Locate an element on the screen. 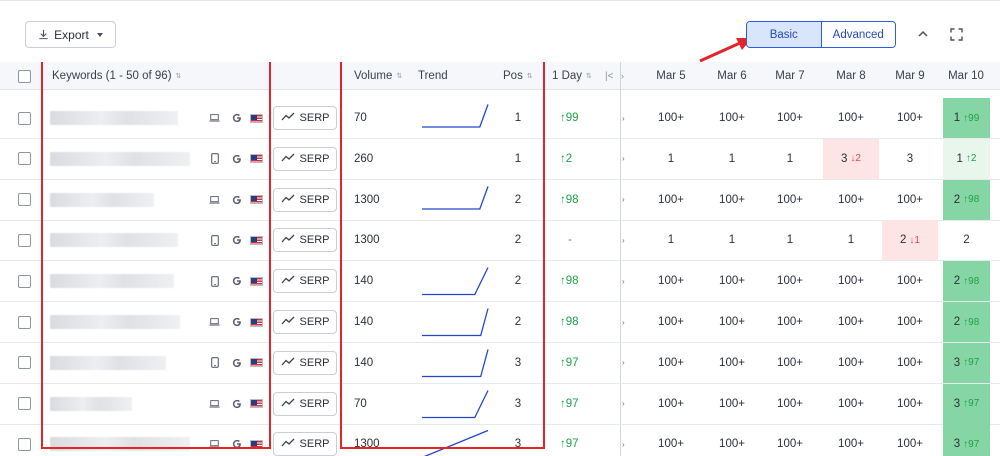 Image resolution: width=1000 pixels, height=456 pixels. position-cell: 3 is located at coordinates (518, 403).